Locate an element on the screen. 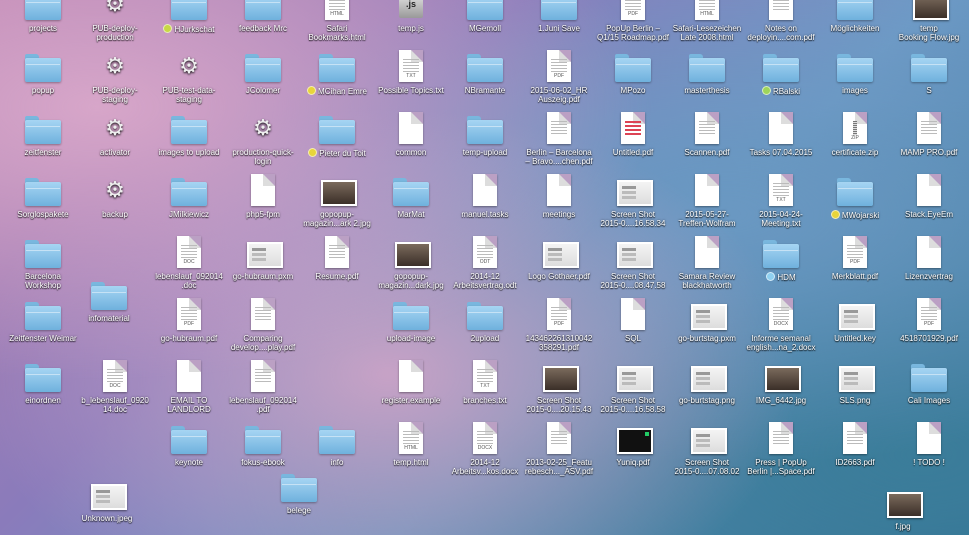 Image resolution: width=969 pixels, height=535 pixels. item-label-text: 2upload is located at coordinates (485, 338).